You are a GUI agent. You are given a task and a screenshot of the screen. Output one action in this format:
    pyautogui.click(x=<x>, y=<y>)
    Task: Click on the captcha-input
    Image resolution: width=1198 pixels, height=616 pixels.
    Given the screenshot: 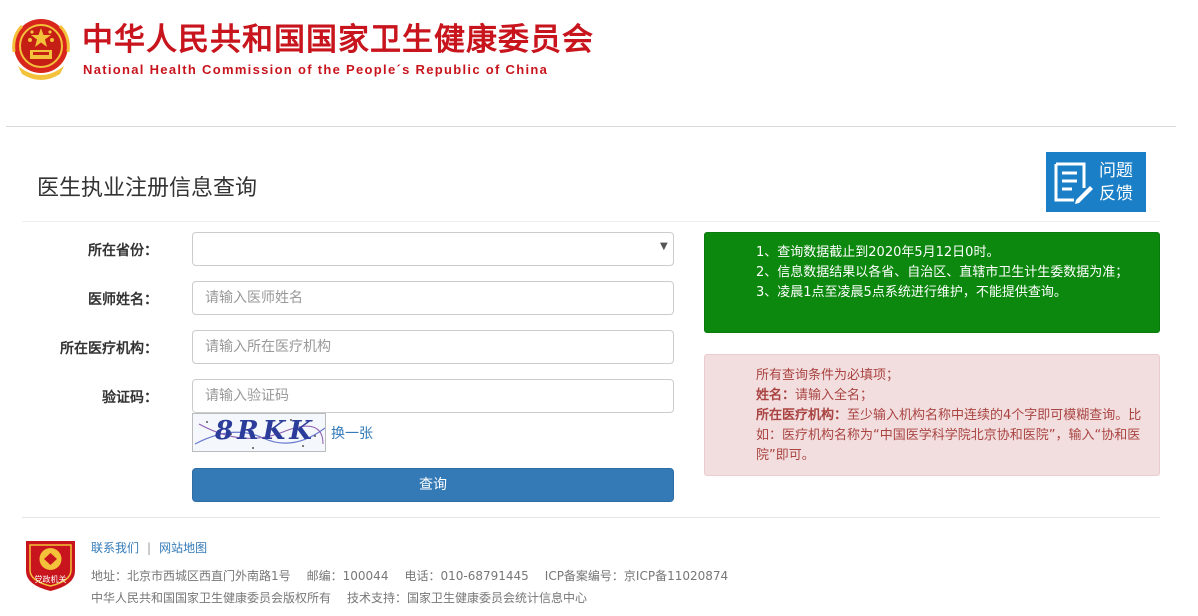 What is the action you would take?
    pyautogui.click(x=433, y=396)
    